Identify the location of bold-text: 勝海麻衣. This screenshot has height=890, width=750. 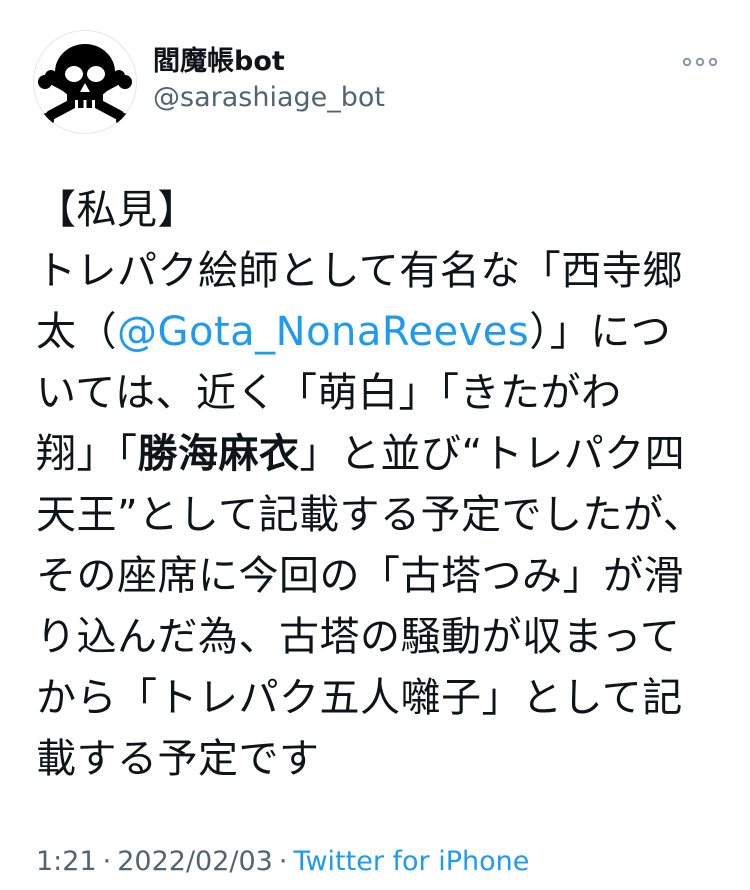
(218, 454).